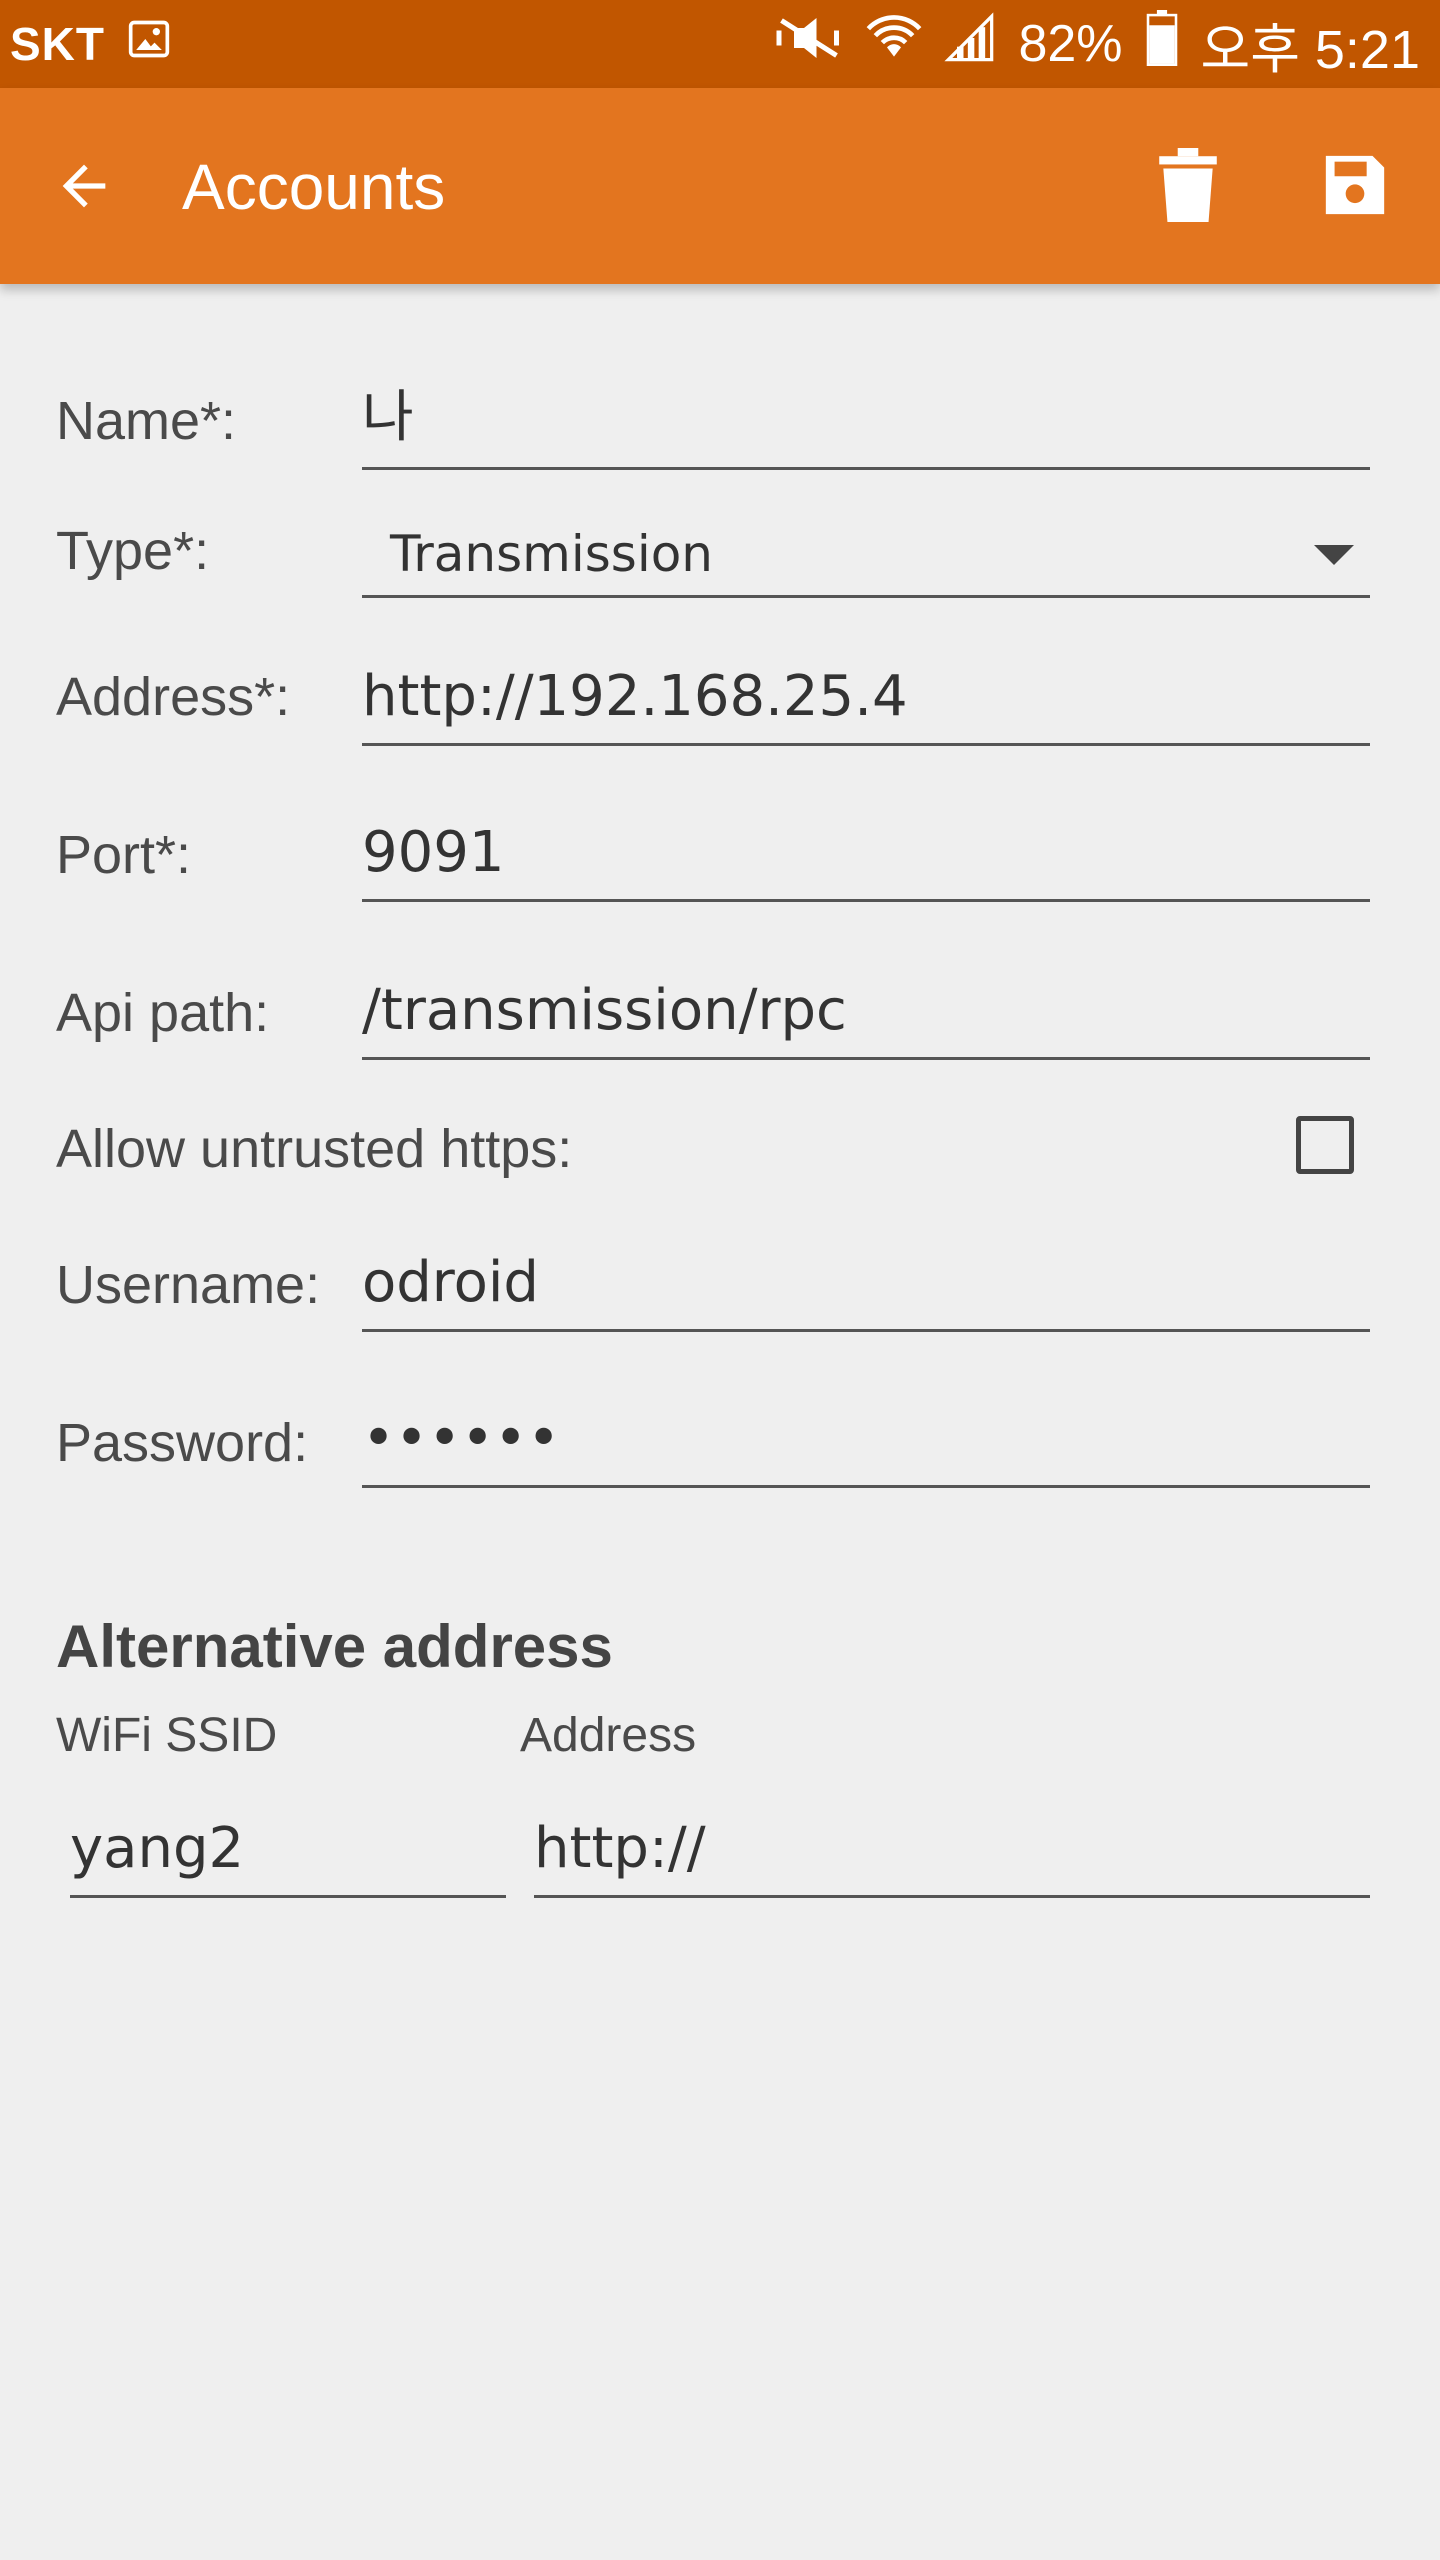 This screenshot has height=2560, width=1440. Describe the element at coordinates (167, 1735) in the screenshot. I see `wifi-ssid-label: WiFi SSID` at that location.